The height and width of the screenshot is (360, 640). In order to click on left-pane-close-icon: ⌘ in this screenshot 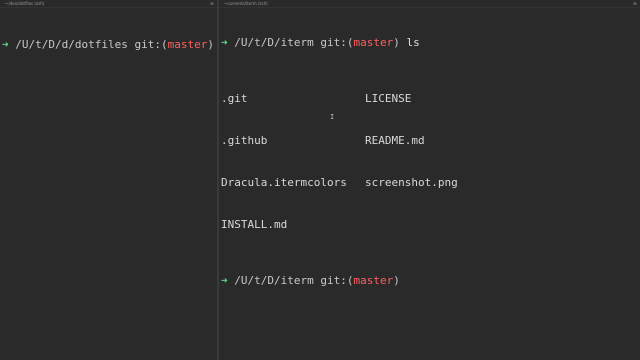, I will do `click(212, 3)`.